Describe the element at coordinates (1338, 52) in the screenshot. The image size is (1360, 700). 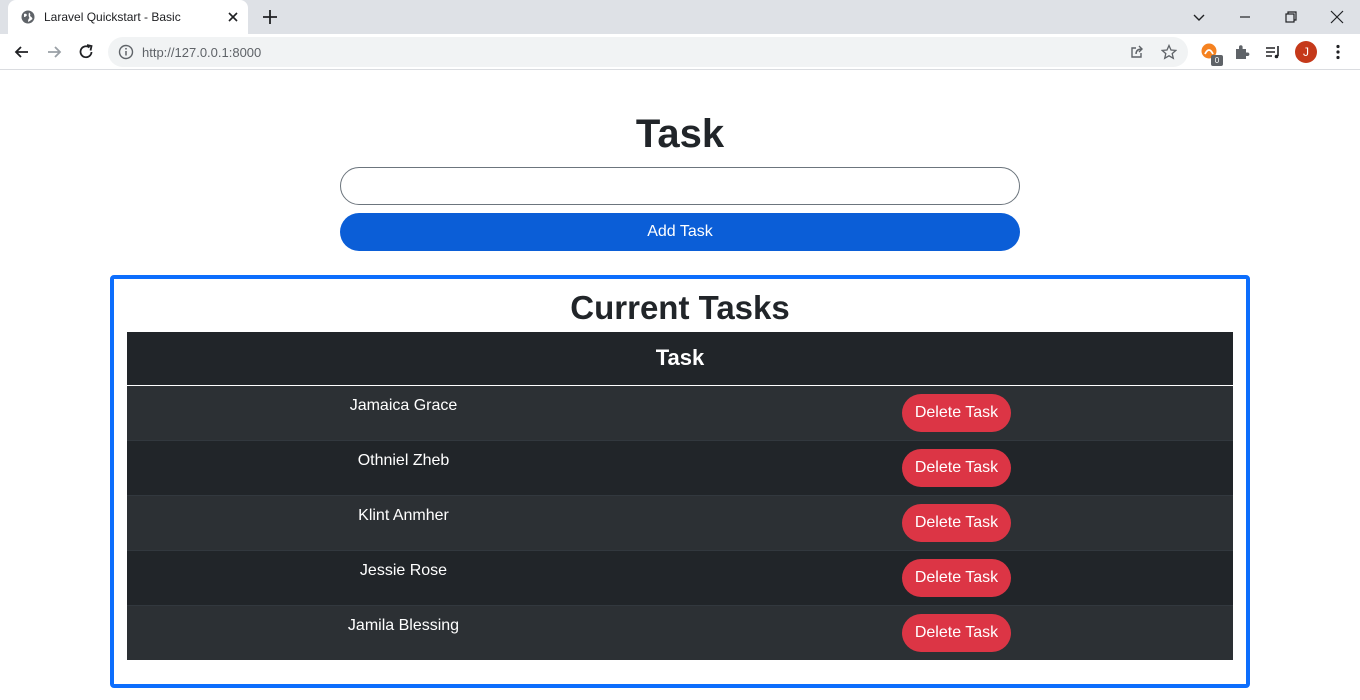
I see `menu-kebab-icon` at that location.